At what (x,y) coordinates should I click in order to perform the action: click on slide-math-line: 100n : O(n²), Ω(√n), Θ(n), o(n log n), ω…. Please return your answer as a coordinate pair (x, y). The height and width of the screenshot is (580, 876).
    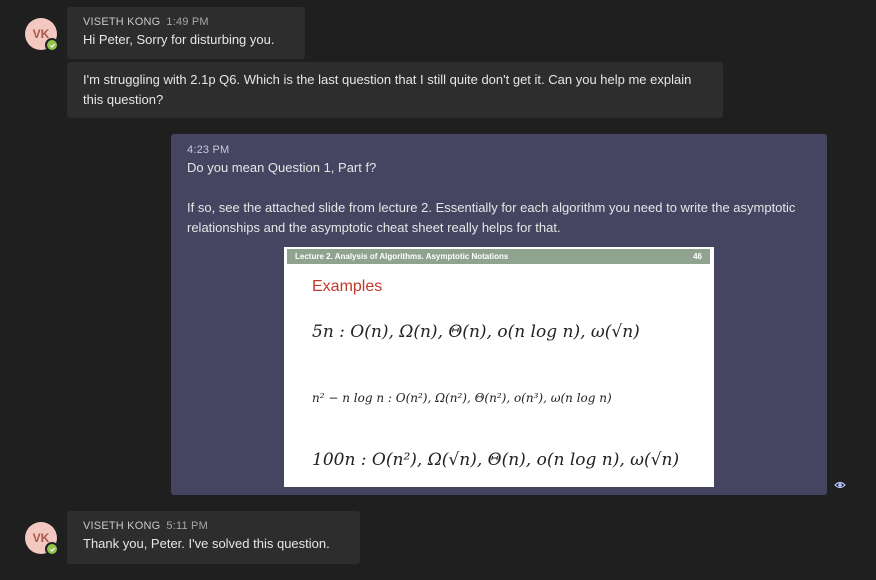
    Looking at the image, I should click on (496, 460).